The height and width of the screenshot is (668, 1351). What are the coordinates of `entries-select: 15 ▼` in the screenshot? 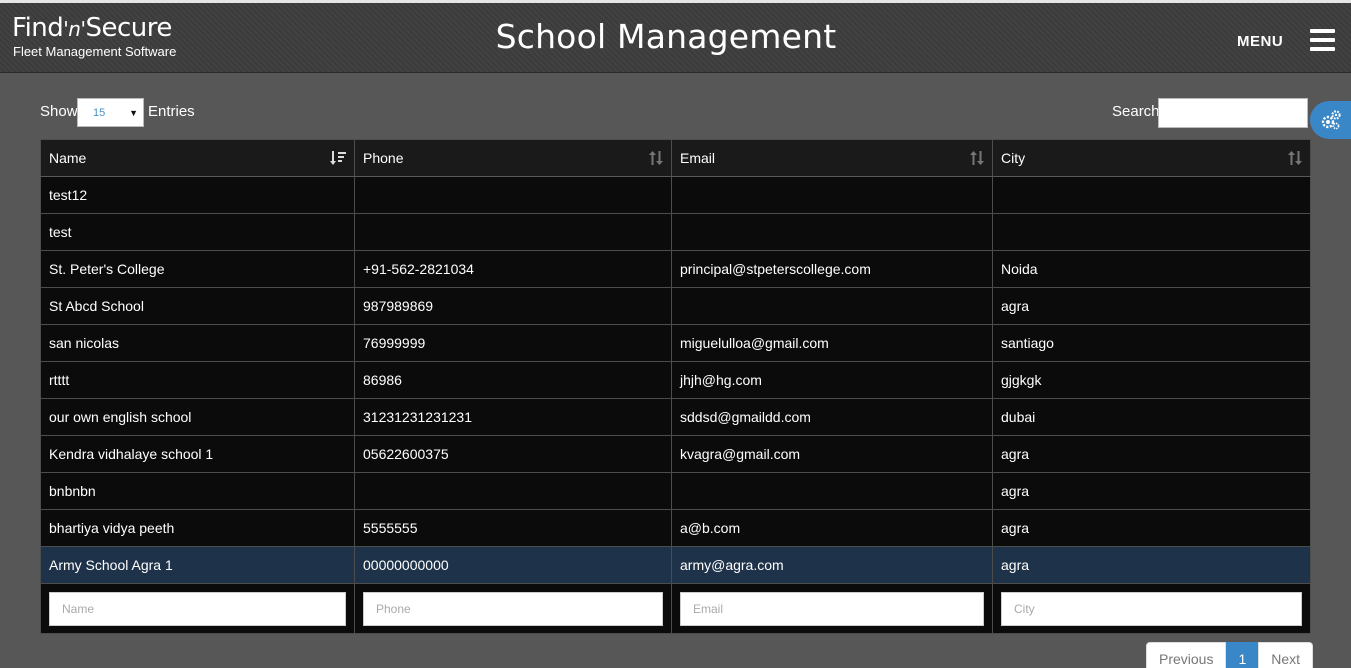 It's located at (110, 112).